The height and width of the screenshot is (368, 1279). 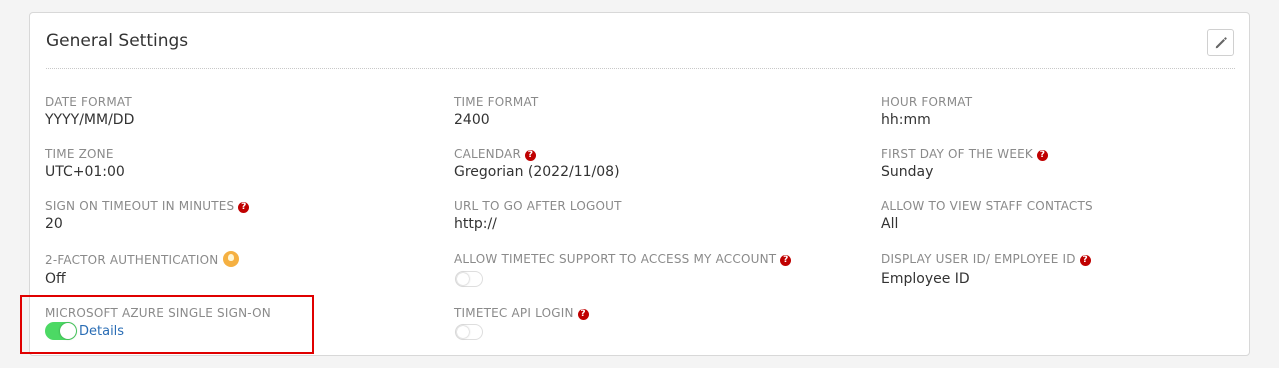 What do you see at coordinates (472, 120) in the screenshot?
I see `time-format-value: 2400` at bounding box center [472, 120].